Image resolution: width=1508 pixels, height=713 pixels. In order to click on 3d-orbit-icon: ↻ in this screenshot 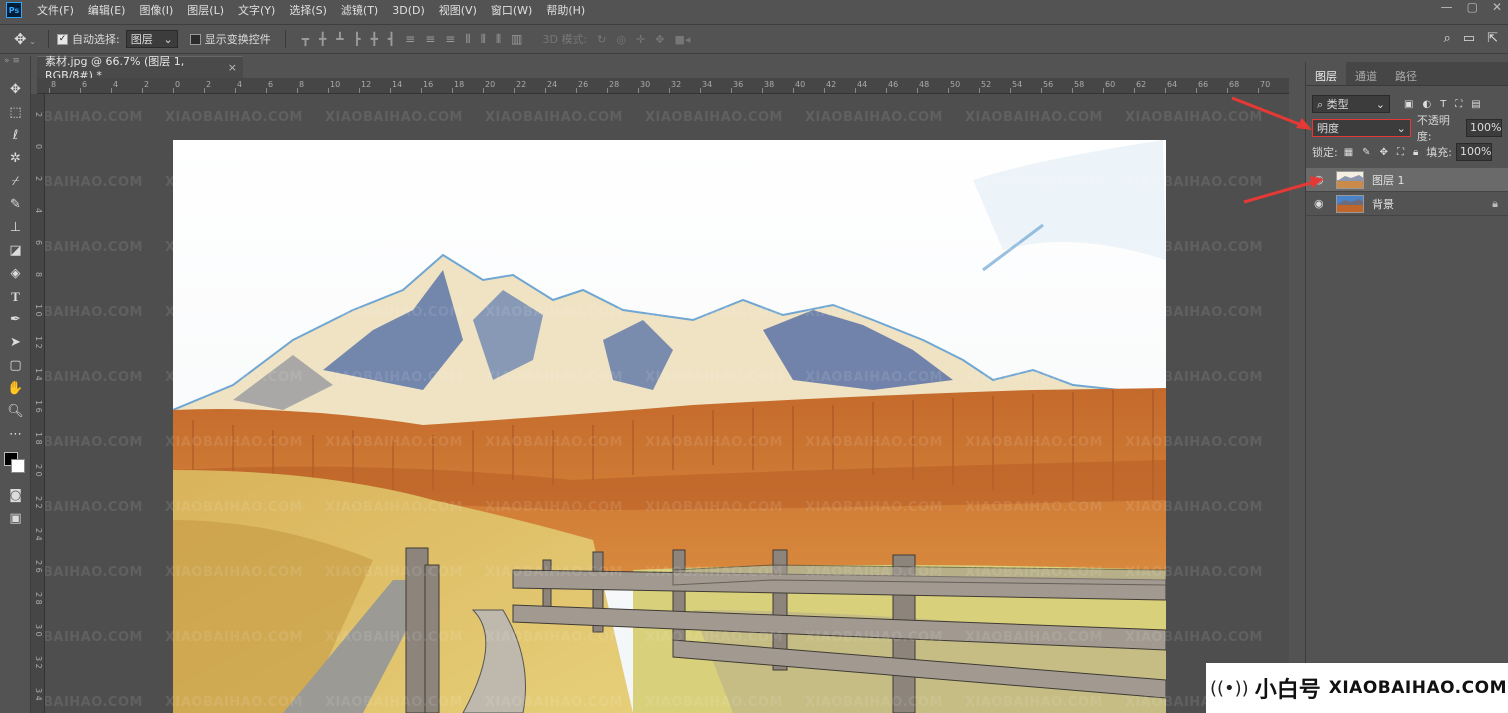, I will do `click(601, 39)`.